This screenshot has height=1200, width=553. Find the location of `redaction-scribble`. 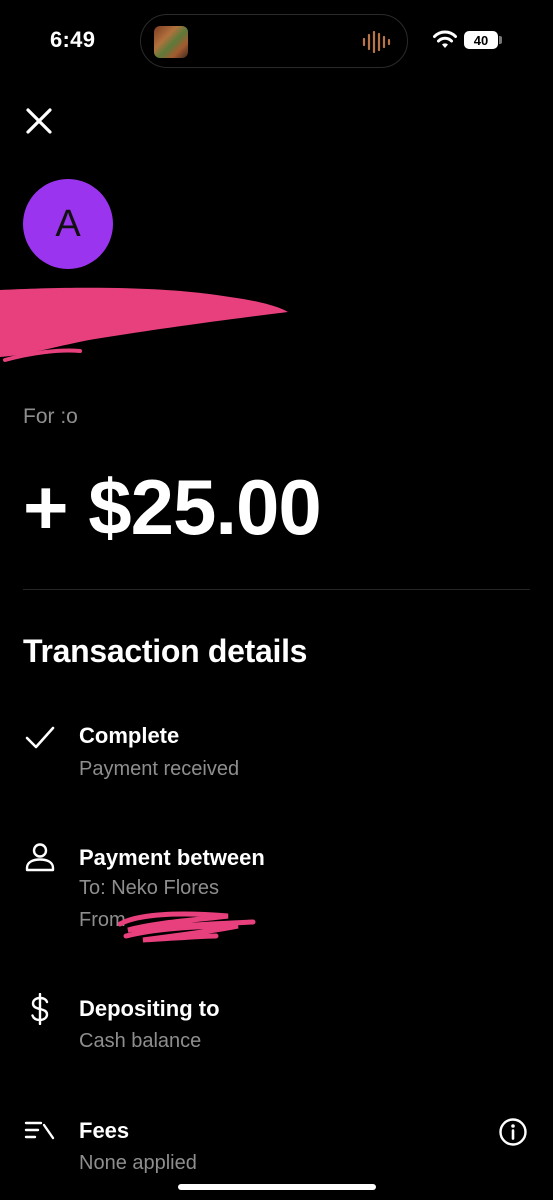

redaction-scribble is located at coordinates (144, 324).